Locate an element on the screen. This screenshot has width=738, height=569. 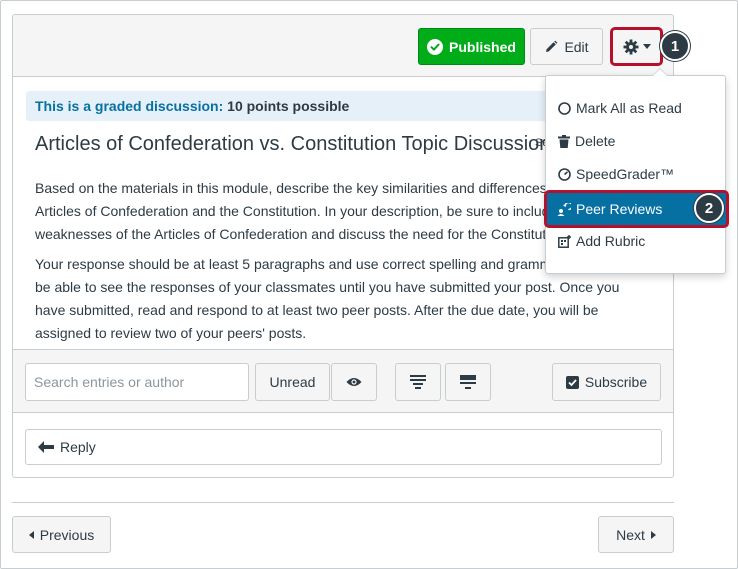
pencil-icon is located at coordinates (551, 47).